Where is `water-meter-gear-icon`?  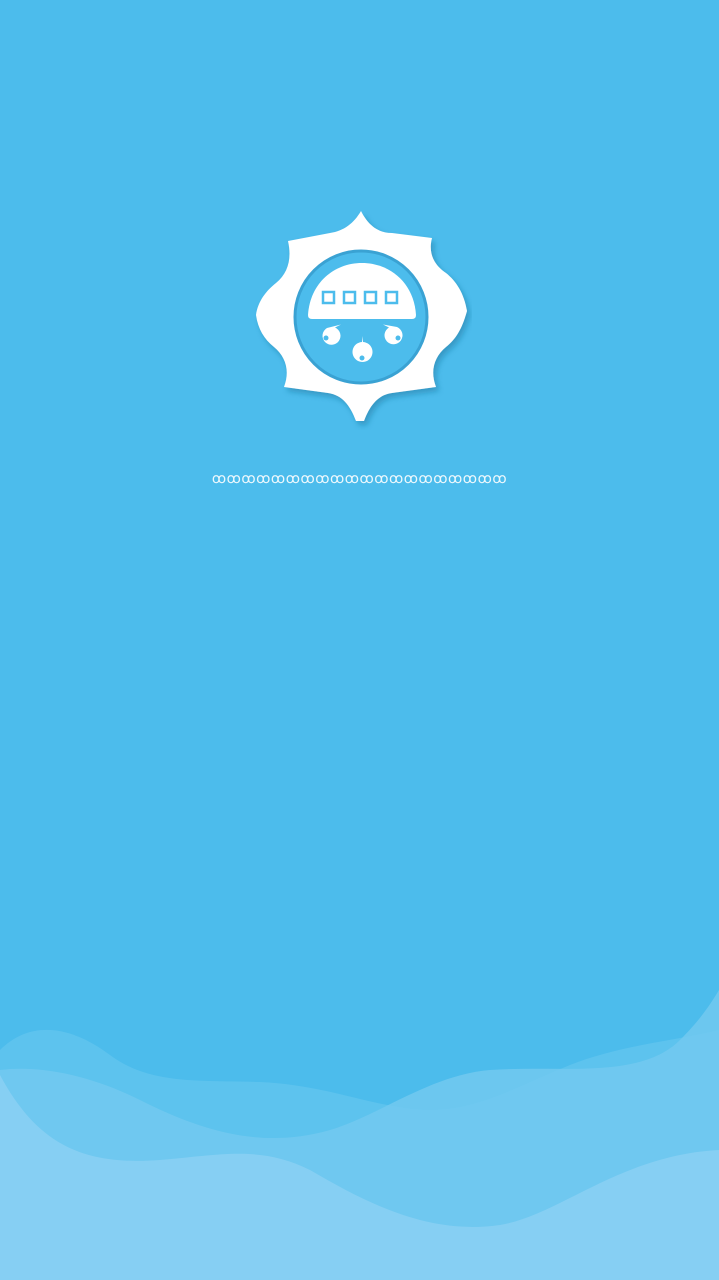
water-meter-gear-icon is located at coordinates (361, 317).